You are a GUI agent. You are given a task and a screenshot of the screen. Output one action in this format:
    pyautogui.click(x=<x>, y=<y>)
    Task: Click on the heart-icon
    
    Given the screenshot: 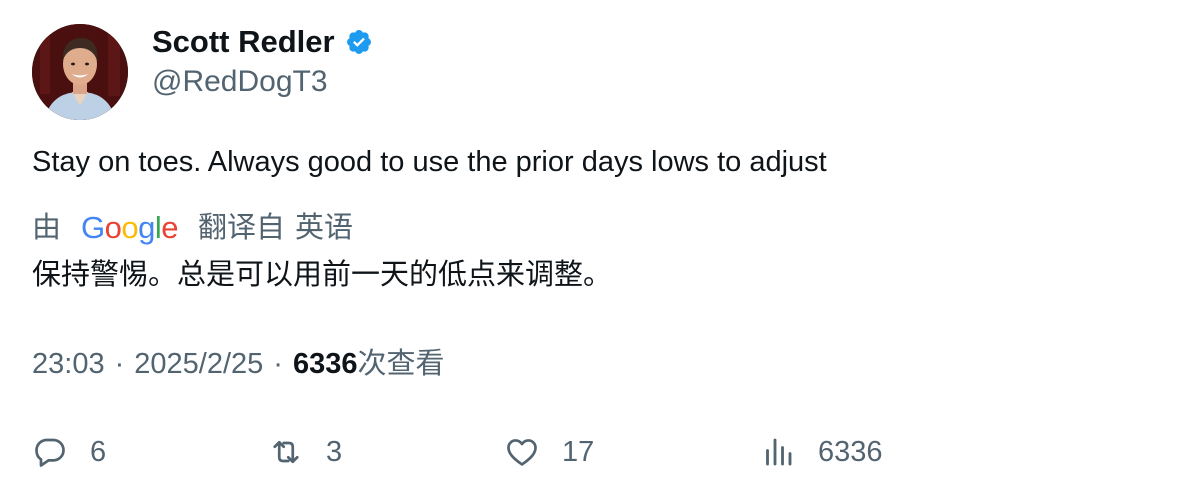 What is the action you would take?
    pyautogui.click(x=522, y=452)
    